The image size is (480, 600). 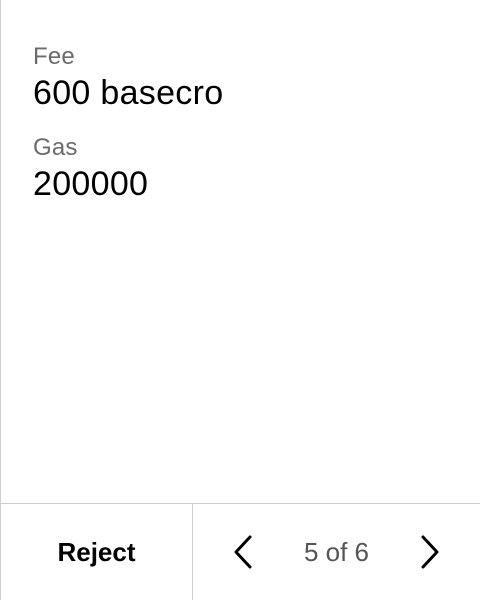 What do you see at coordinates (246, 78) in the screenshot?
I see `fee-field: Fee 600 basecro` at bounding box center [246, 78].